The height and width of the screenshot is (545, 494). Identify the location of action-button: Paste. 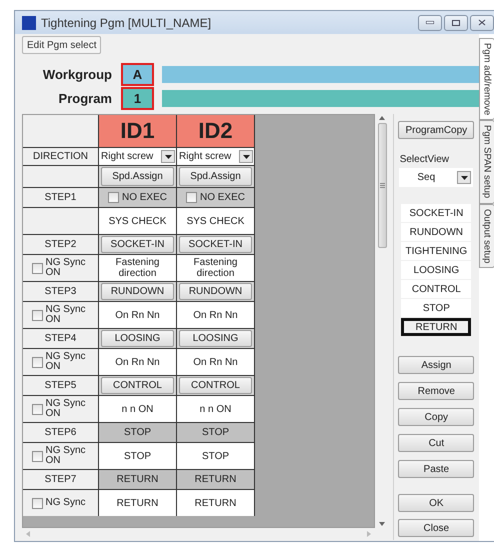
(436, 469).